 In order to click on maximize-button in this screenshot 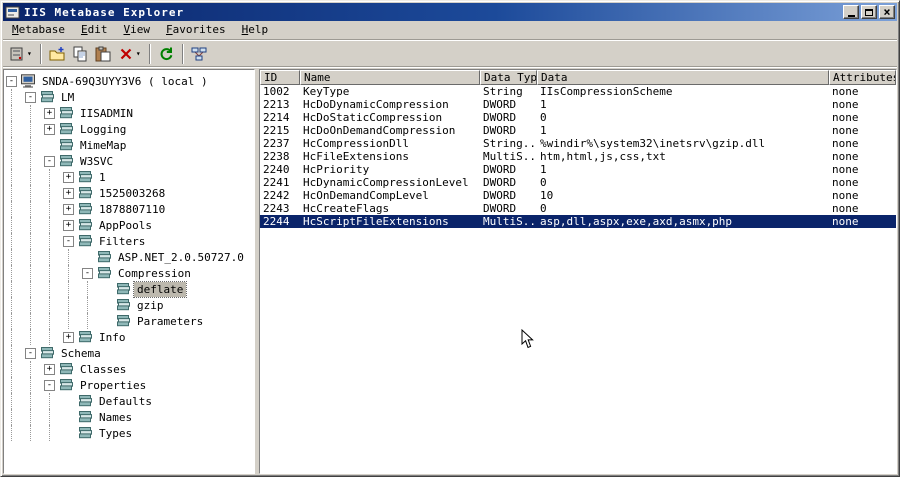, I will do `click(869, 12)`.